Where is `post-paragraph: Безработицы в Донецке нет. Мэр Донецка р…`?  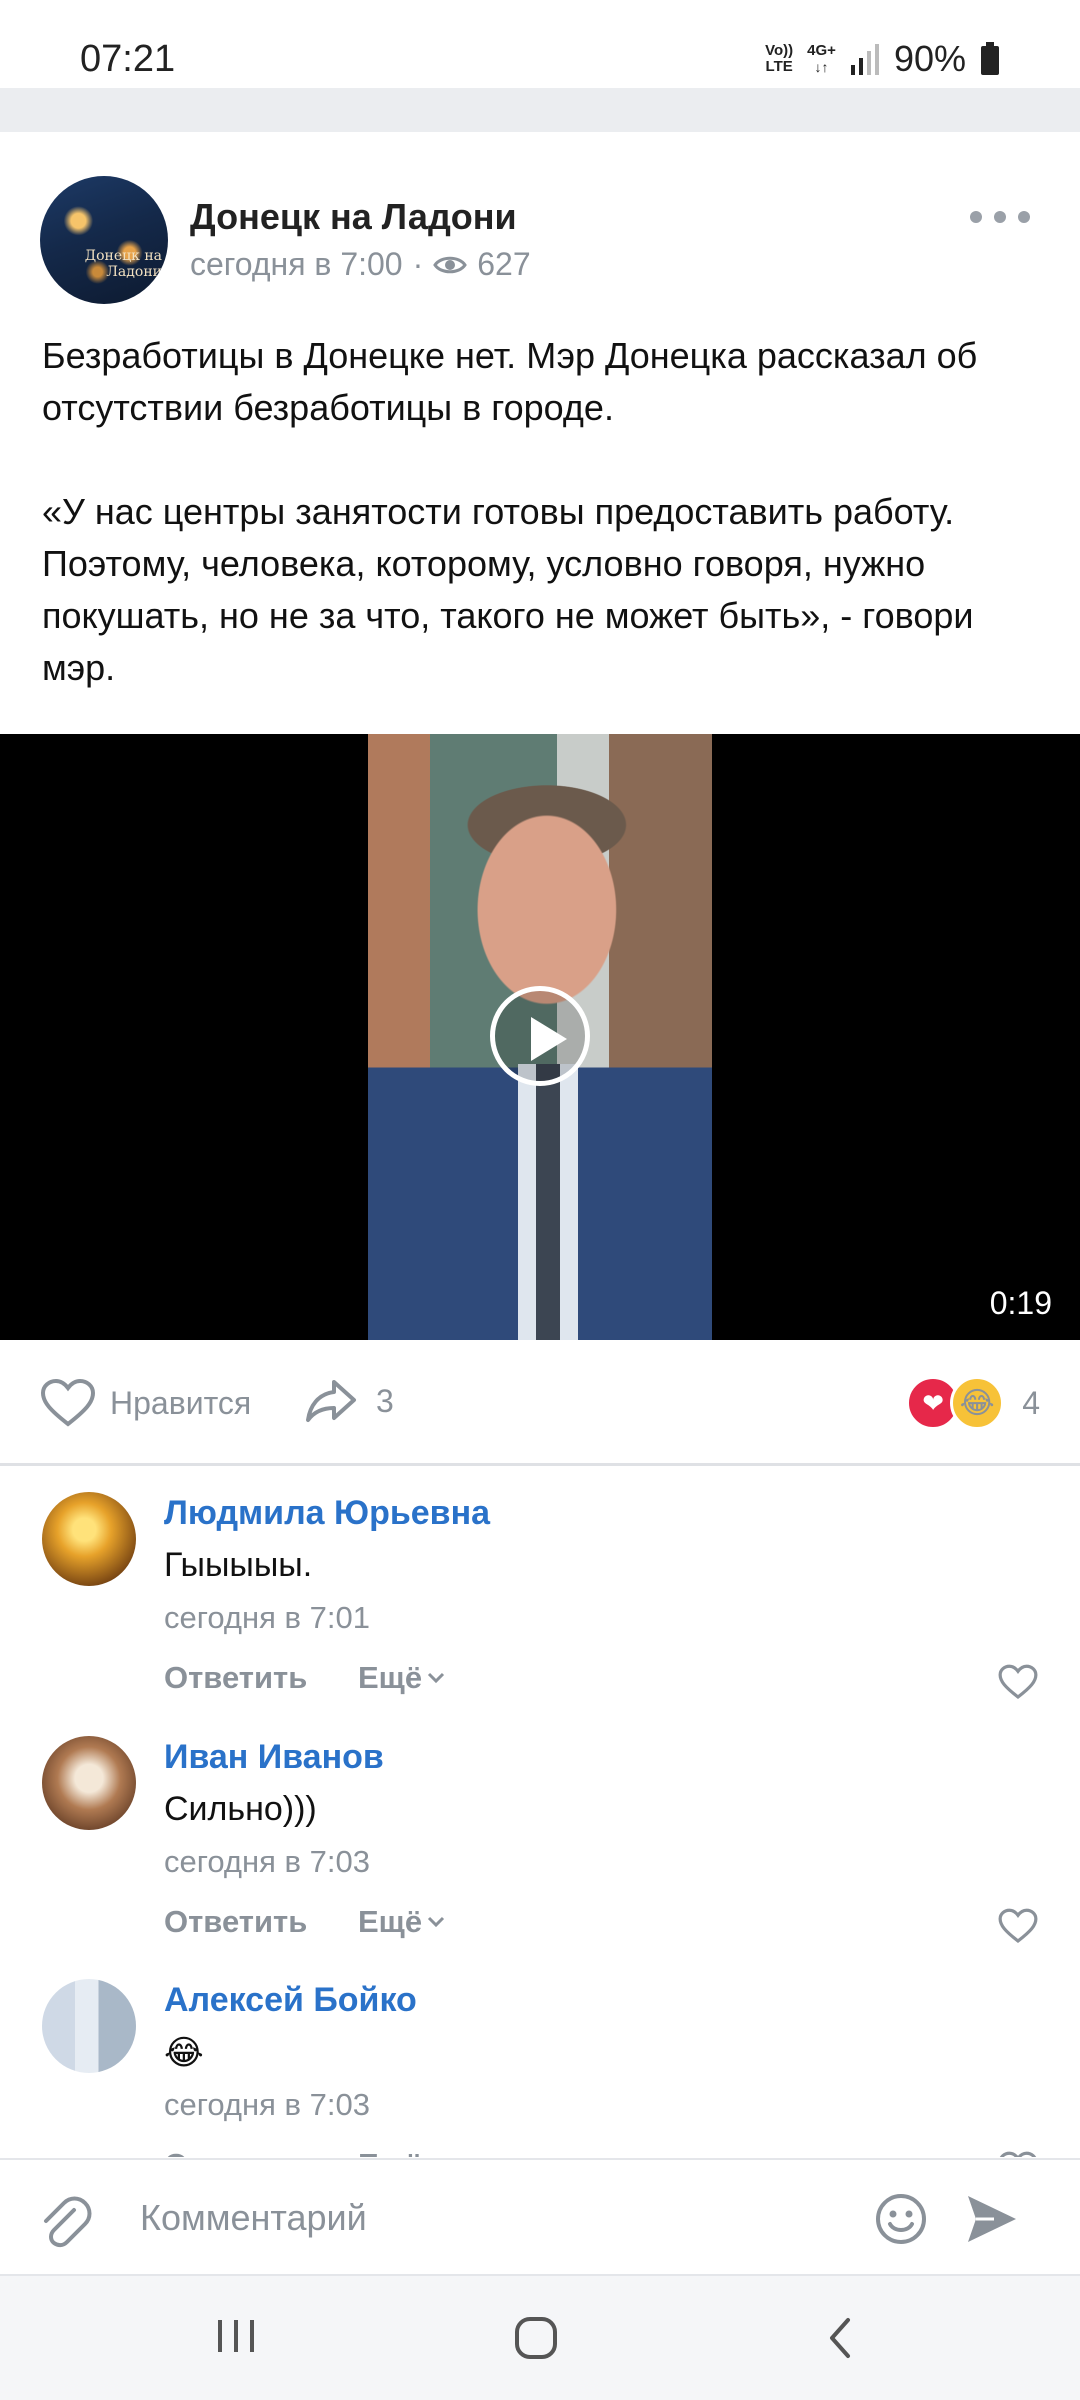
post-paragraph: Безработицы в Донецке нет. Мэр Донецка р… is located at coordinates (510, 381).